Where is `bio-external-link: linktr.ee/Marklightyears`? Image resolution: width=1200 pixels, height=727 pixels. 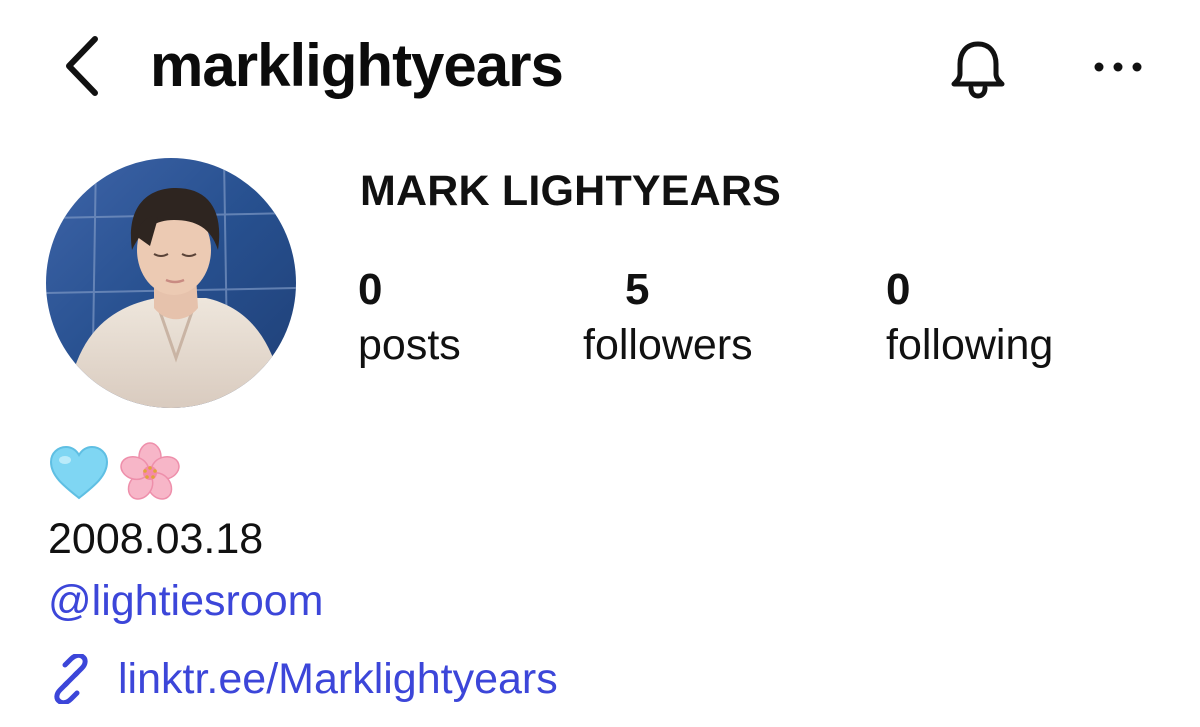 bio-external-link: linktr.ee/Marklightyears is located at coordinates (302, 679).